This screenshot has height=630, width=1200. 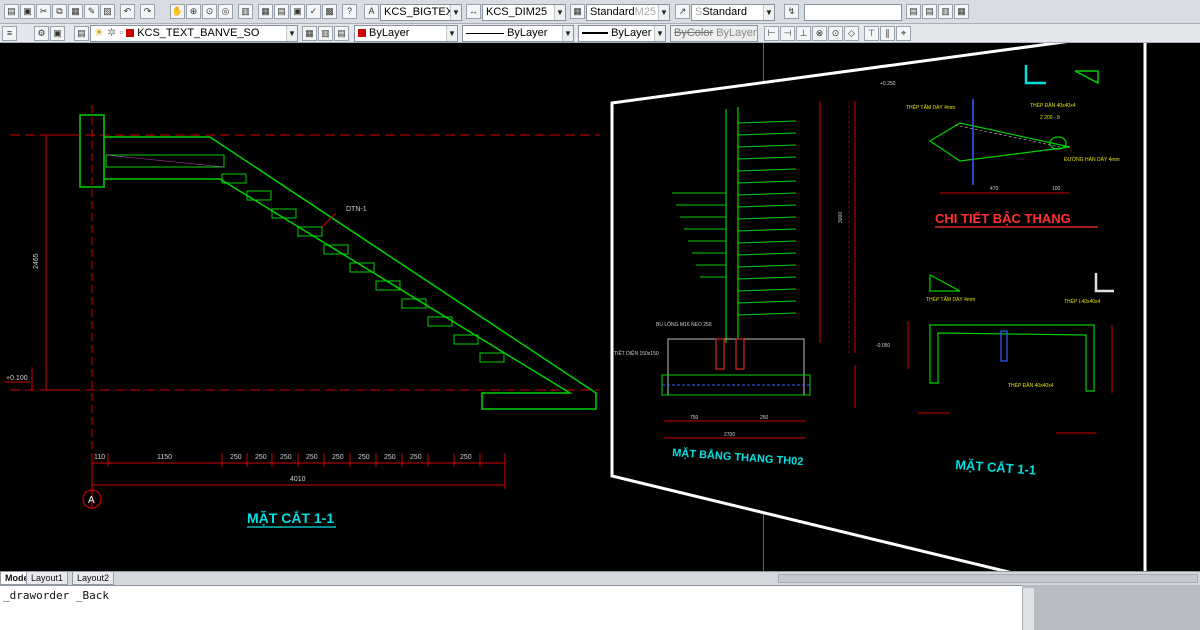 I want to click on tool-icon-3: ▥, so click(x=945, y=11).